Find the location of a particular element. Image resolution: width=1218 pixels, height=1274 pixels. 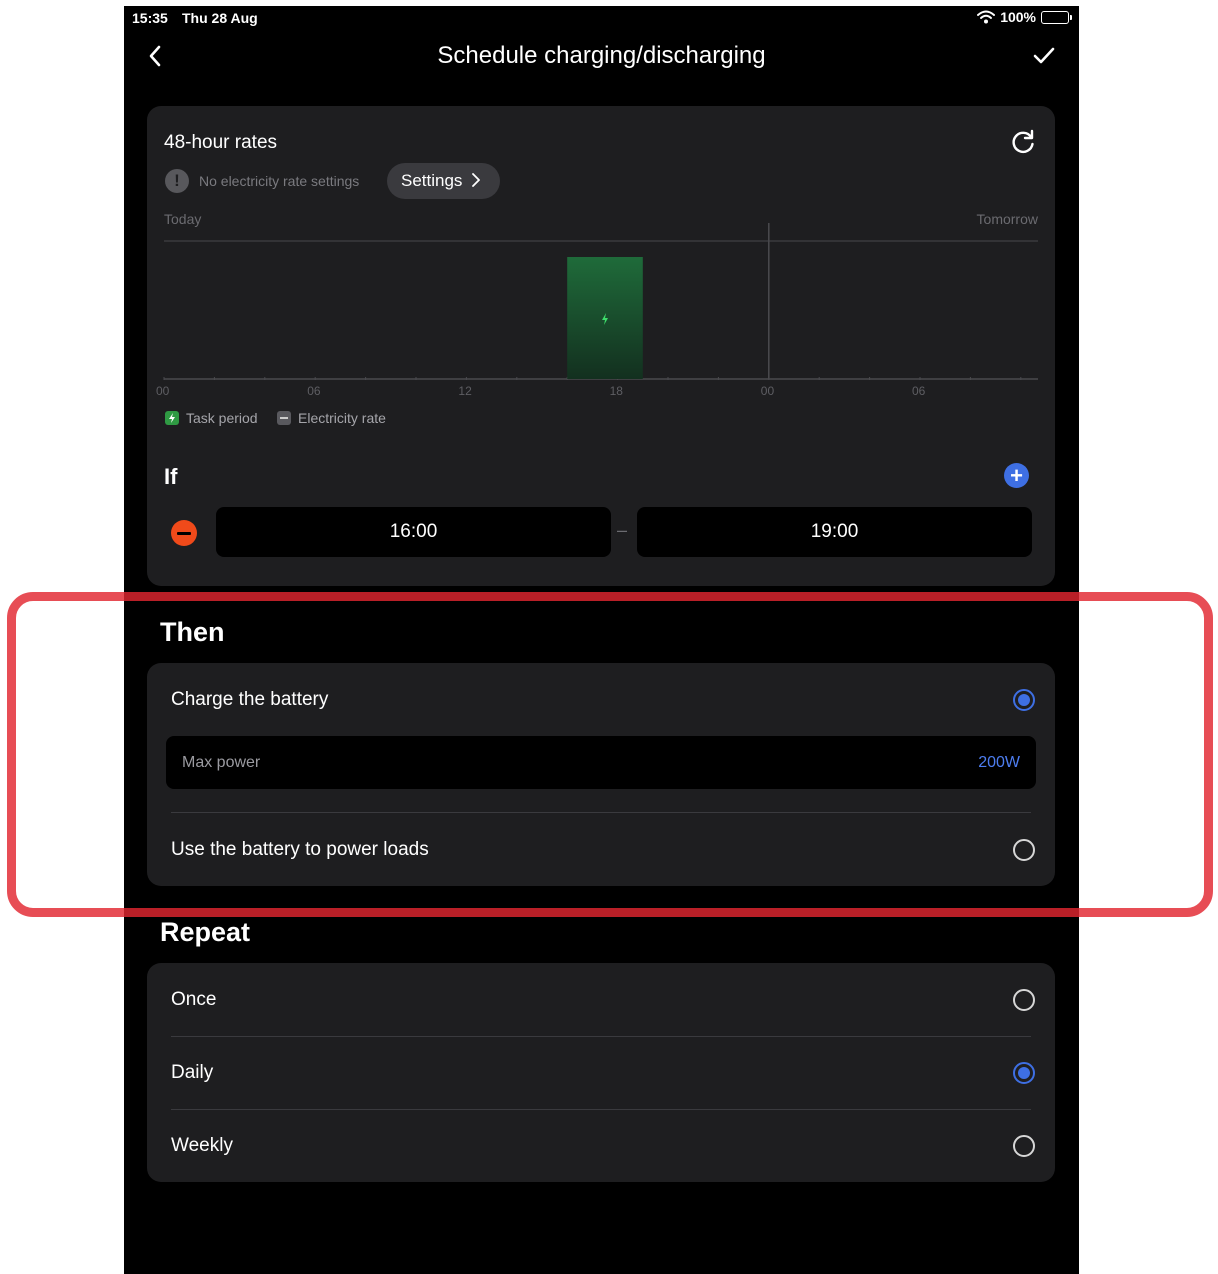

end-time-field: 19:00 is located at coordinates (834, 532).